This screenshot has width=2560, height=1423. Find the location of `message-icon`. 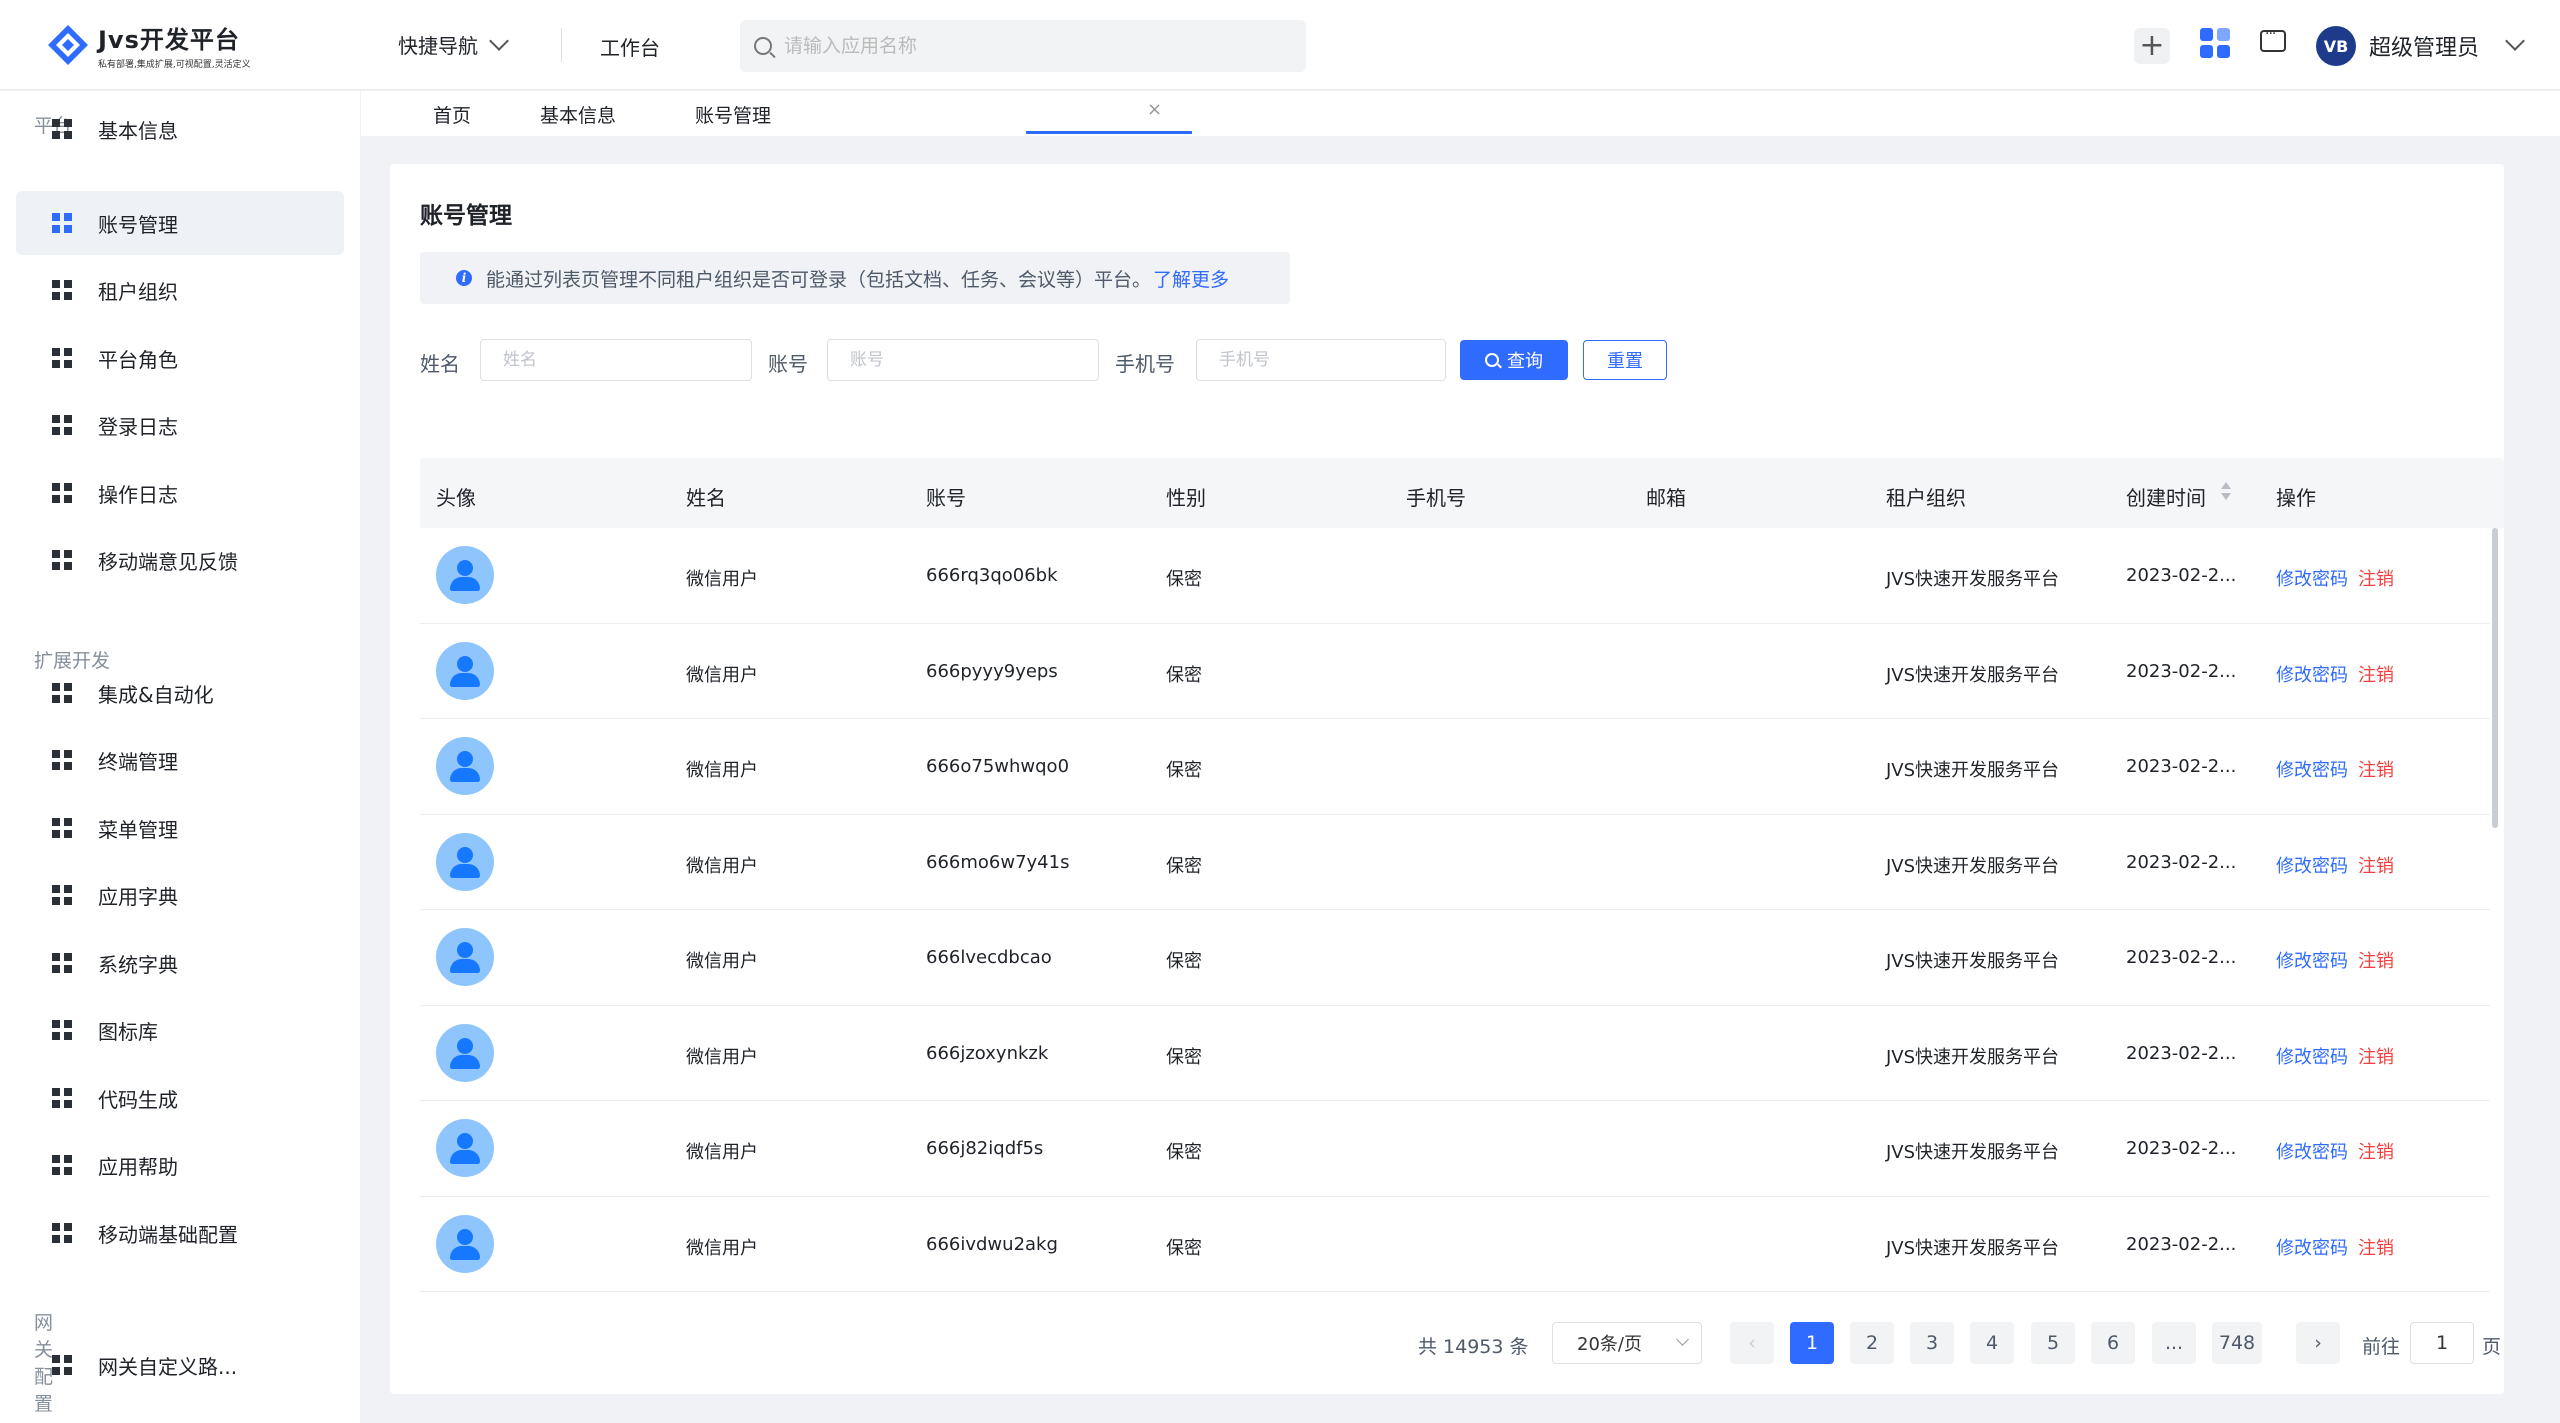

message-icon is located at coordinates (2273, 39).